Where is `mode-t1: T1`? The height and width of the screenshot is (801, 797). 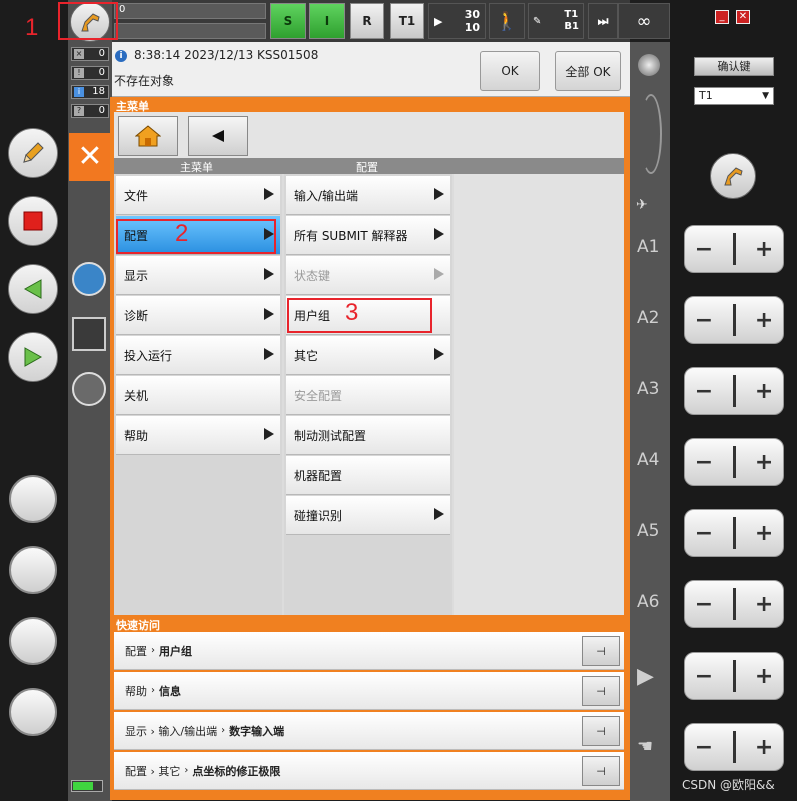
mode-t1: T1 is located at coordinates (407, 21).